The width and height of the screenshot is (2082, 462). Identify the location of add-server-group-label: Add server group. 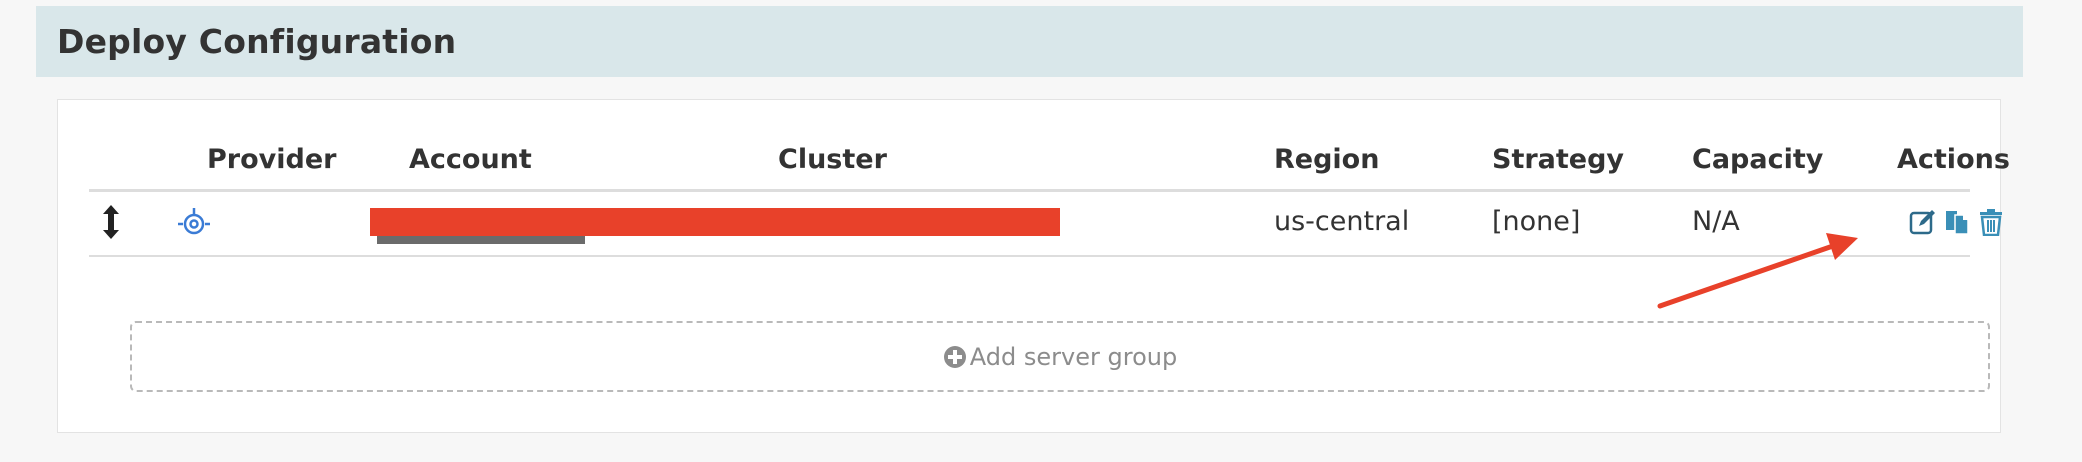
(1073, 356).